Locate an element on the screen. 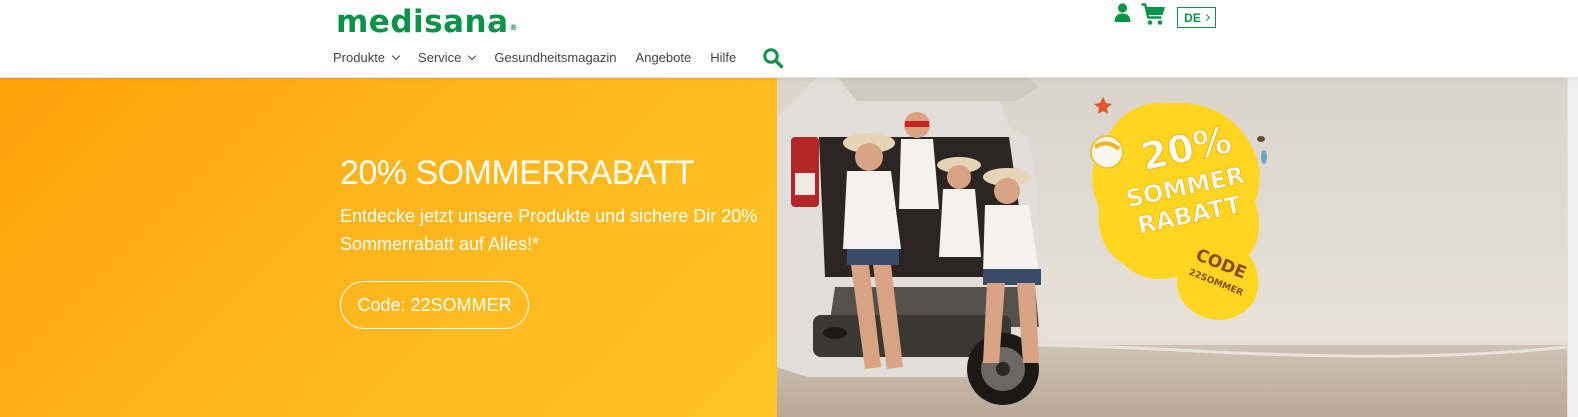 This screenshot has height=417, width=1578. logo-text: medisana is located at coordinates (422, 22).